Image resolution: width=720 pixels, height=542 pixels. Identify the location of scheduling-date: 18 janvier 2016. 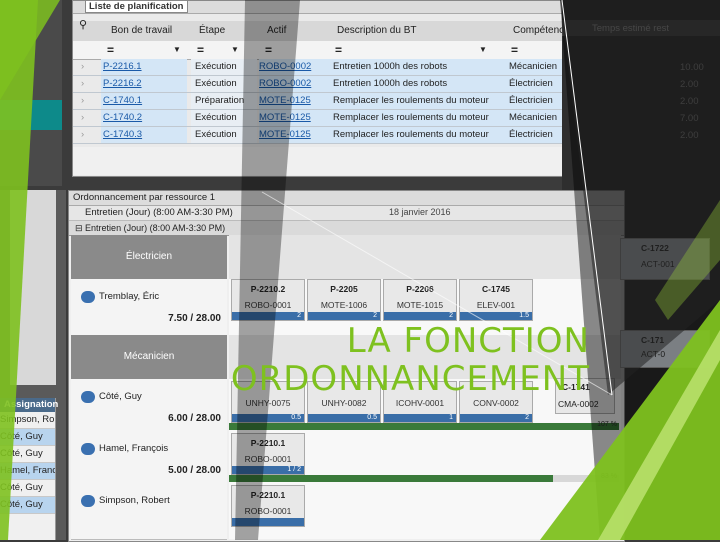
(420, 212).